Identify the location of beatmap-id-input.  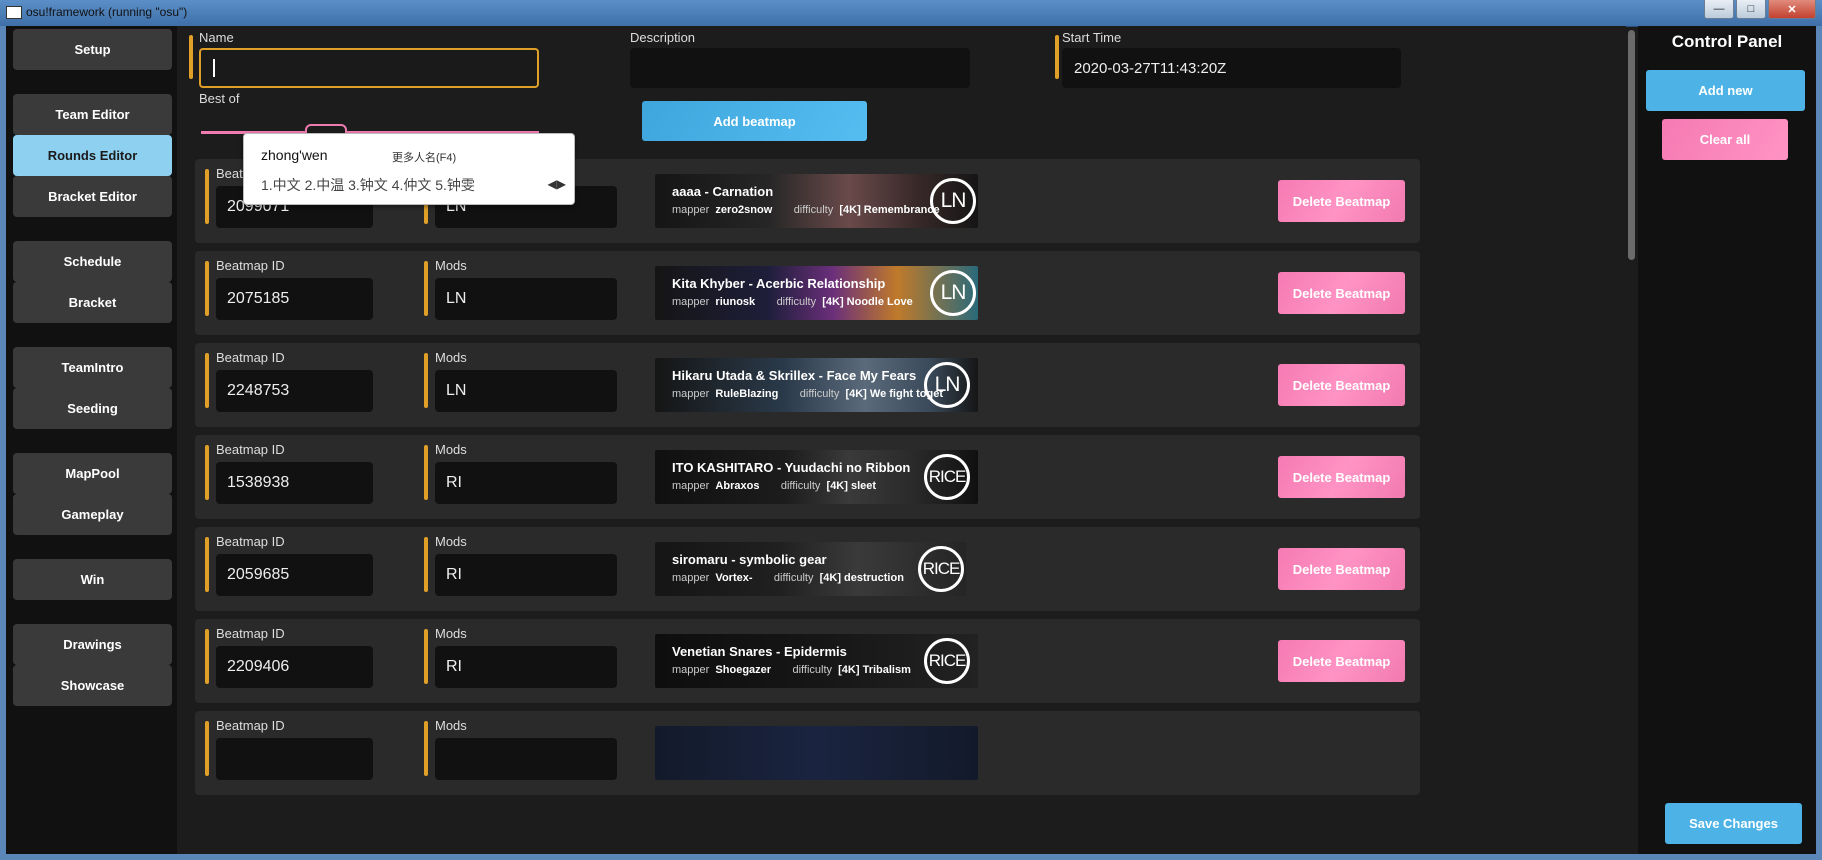
(294, 759).